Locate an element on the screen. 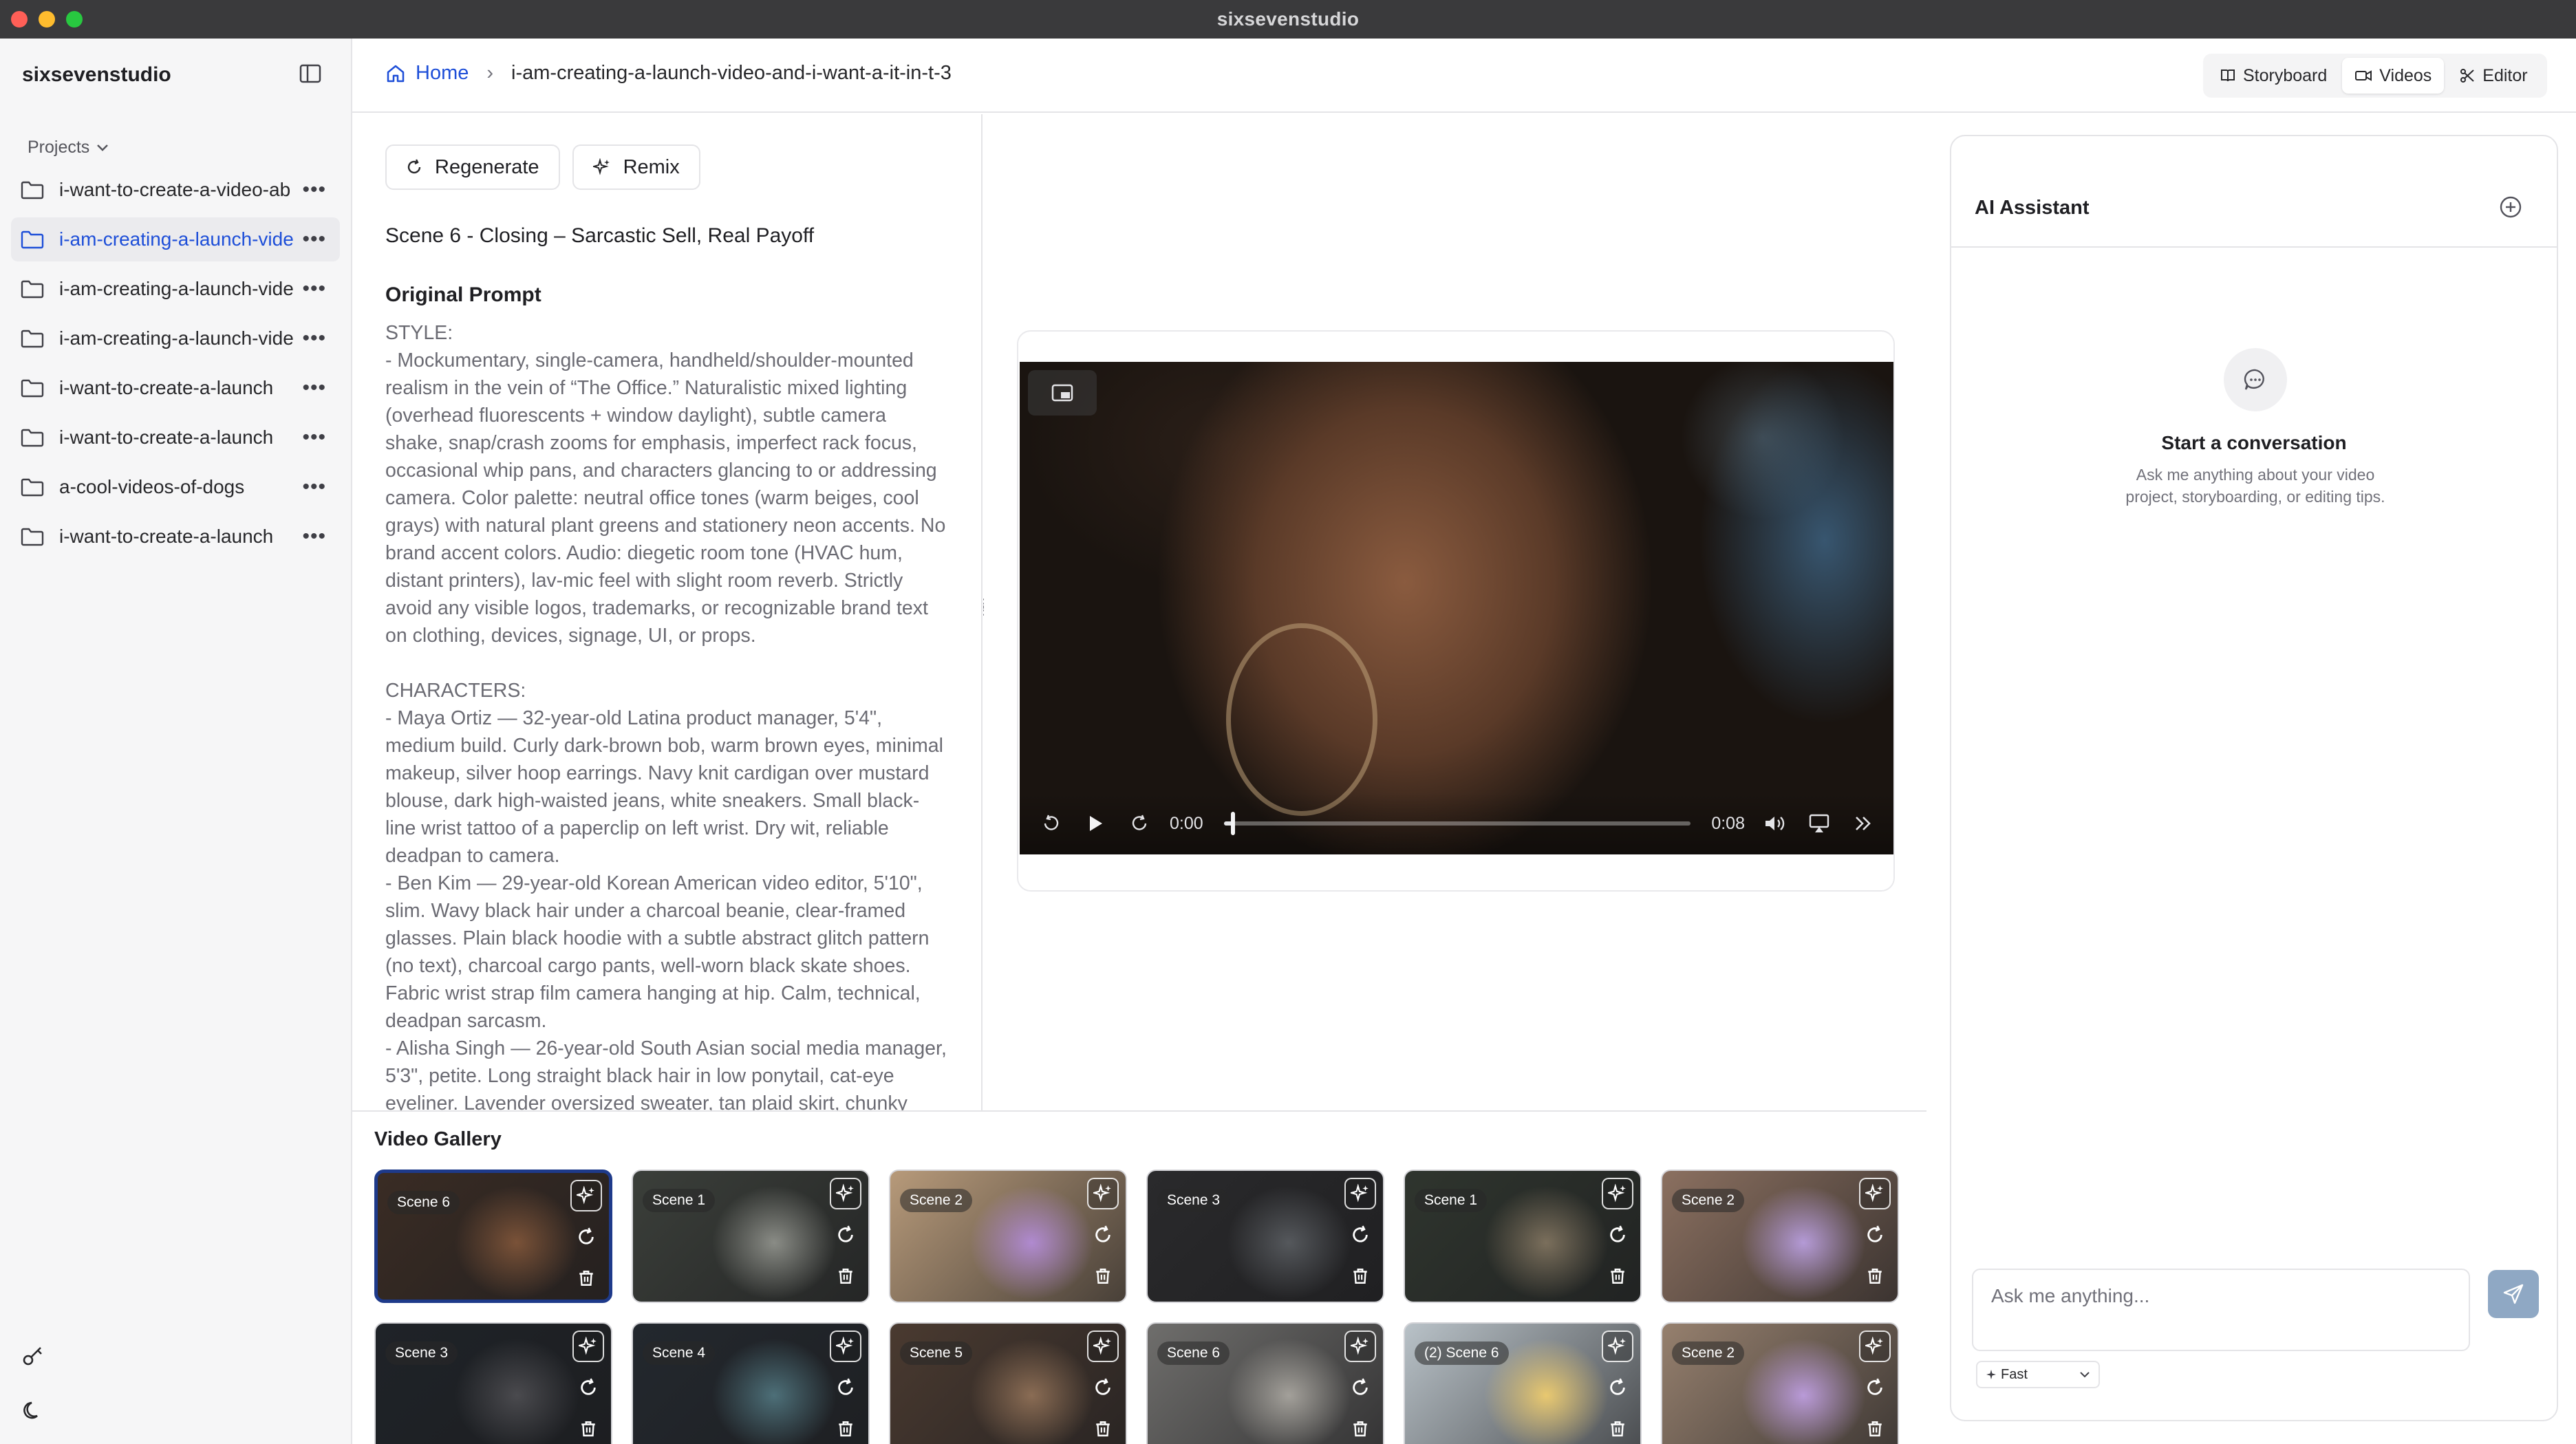  original-prompt-heading: Original Prompt is located at coordinates (463, 294).